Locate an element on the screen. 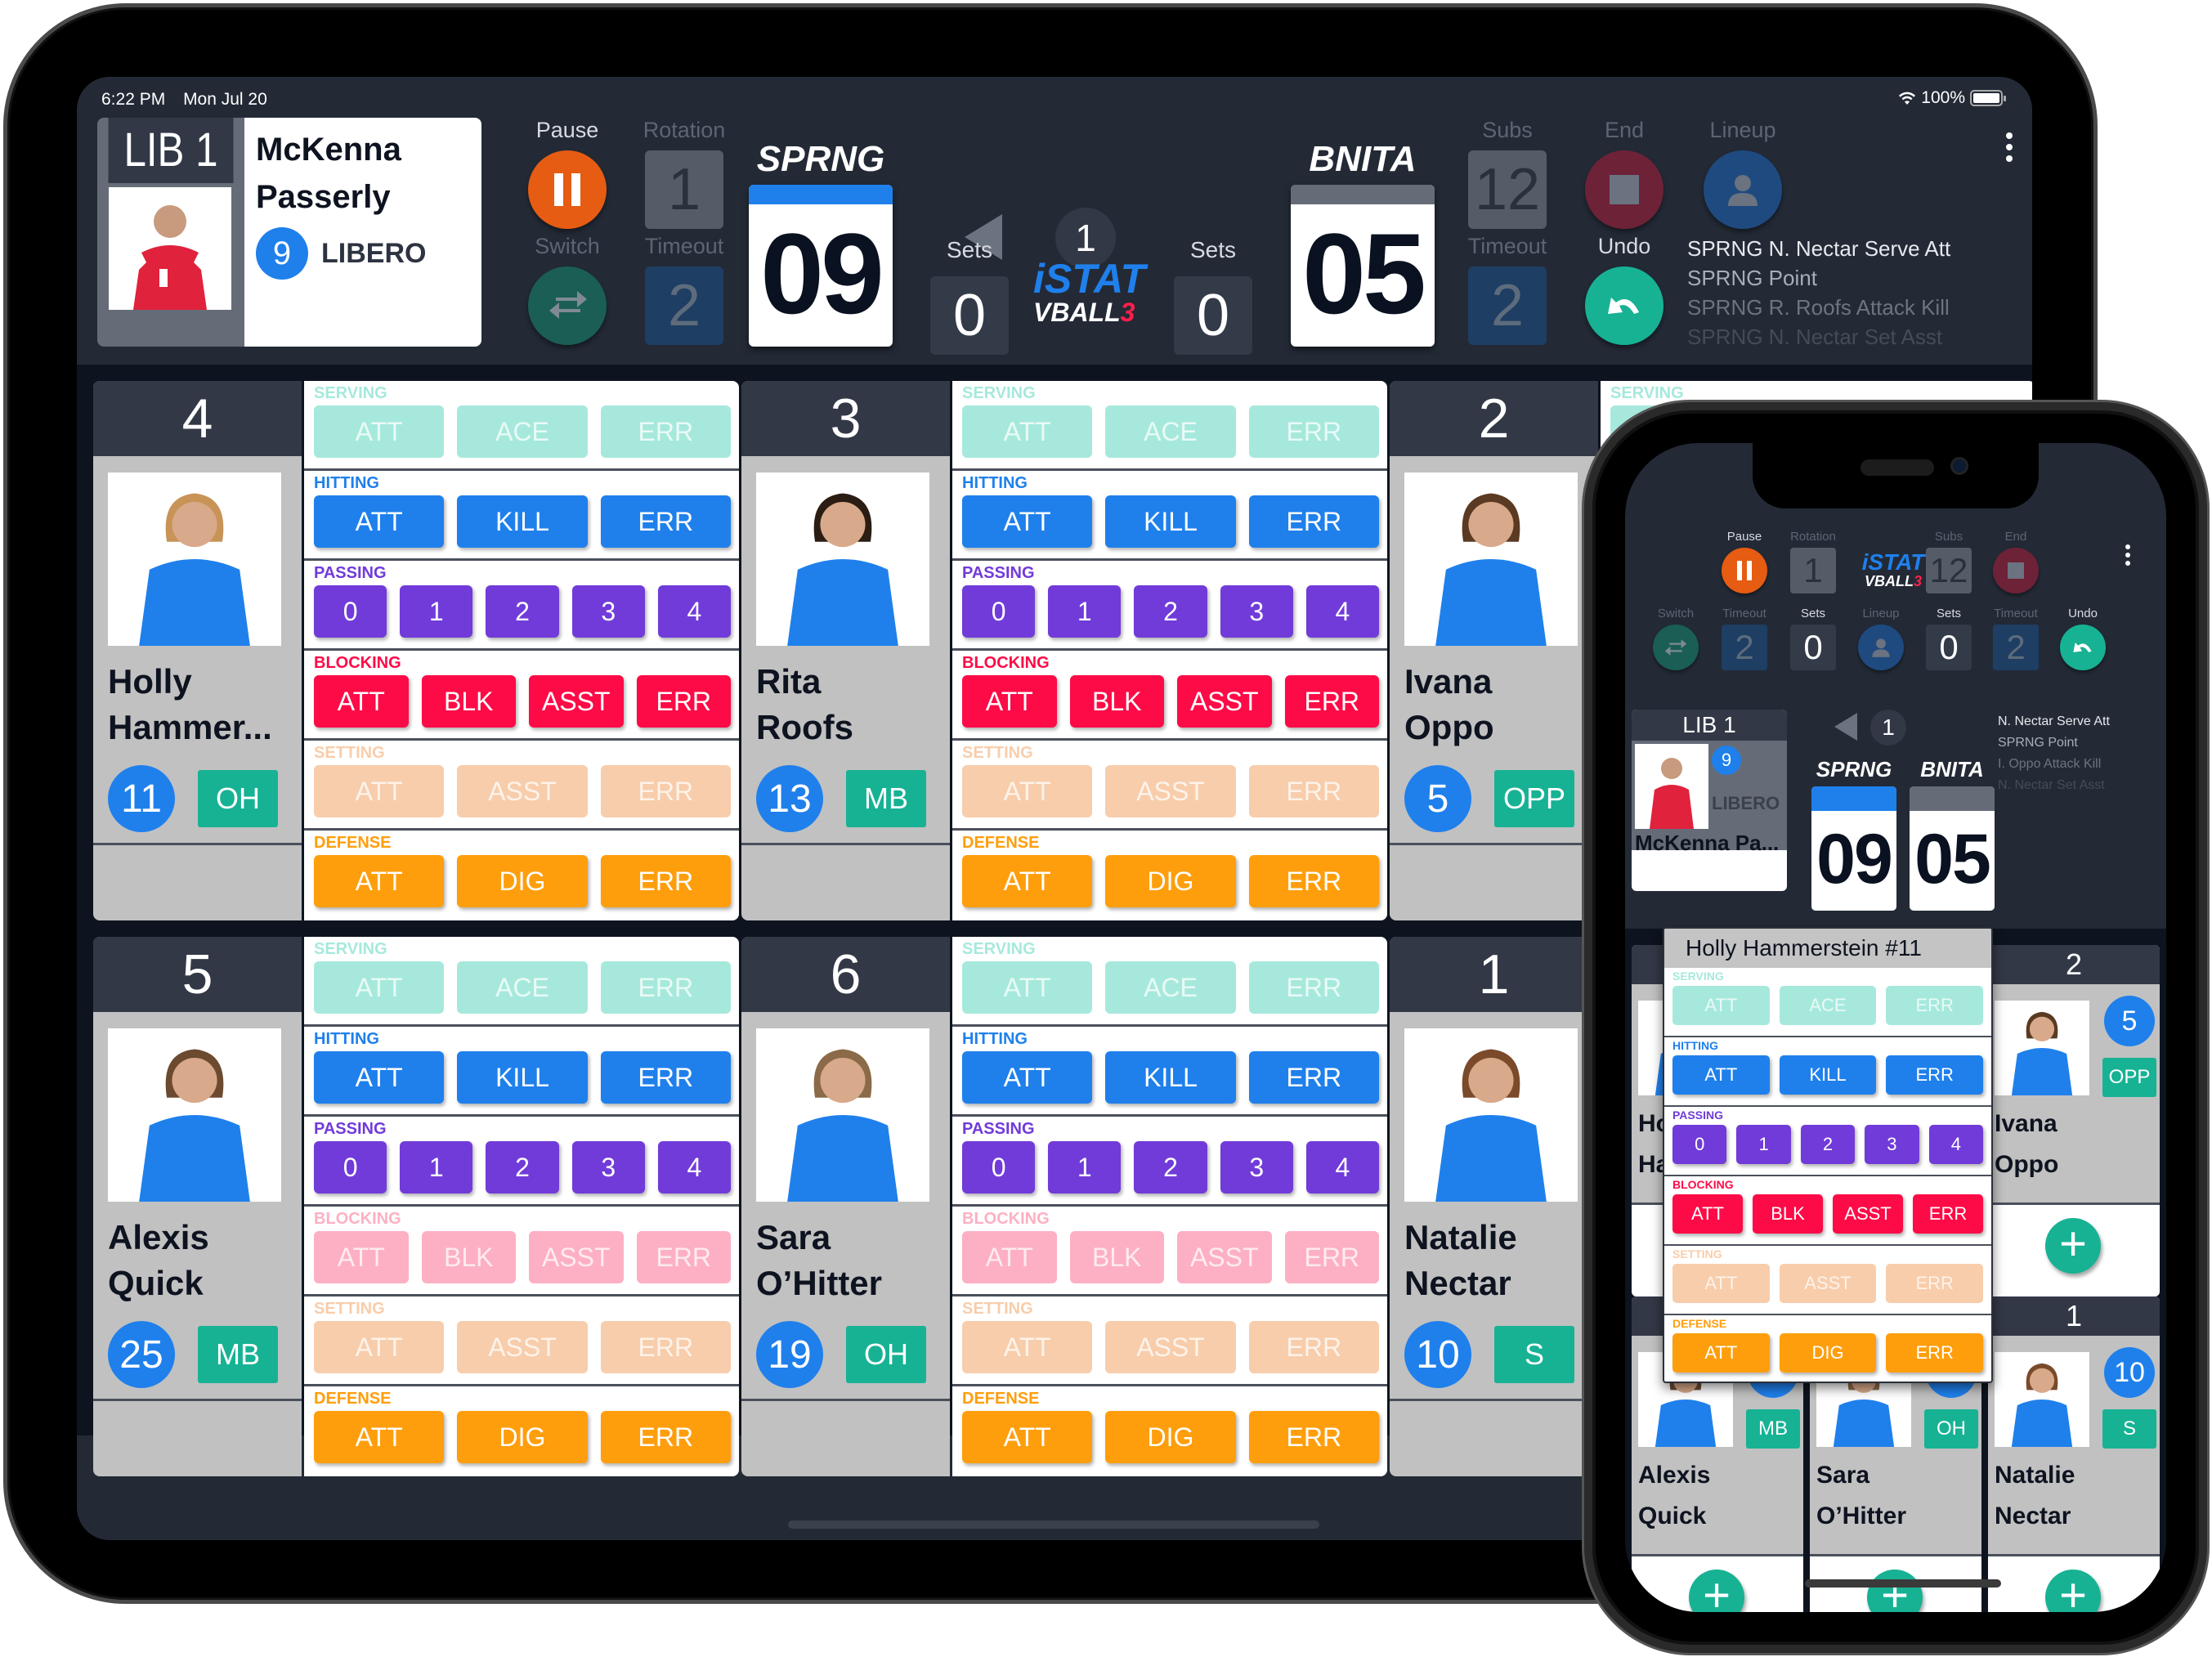  player-info: 6 Sara O’Hitter 19 OH is located at coordinates (845, 1206).